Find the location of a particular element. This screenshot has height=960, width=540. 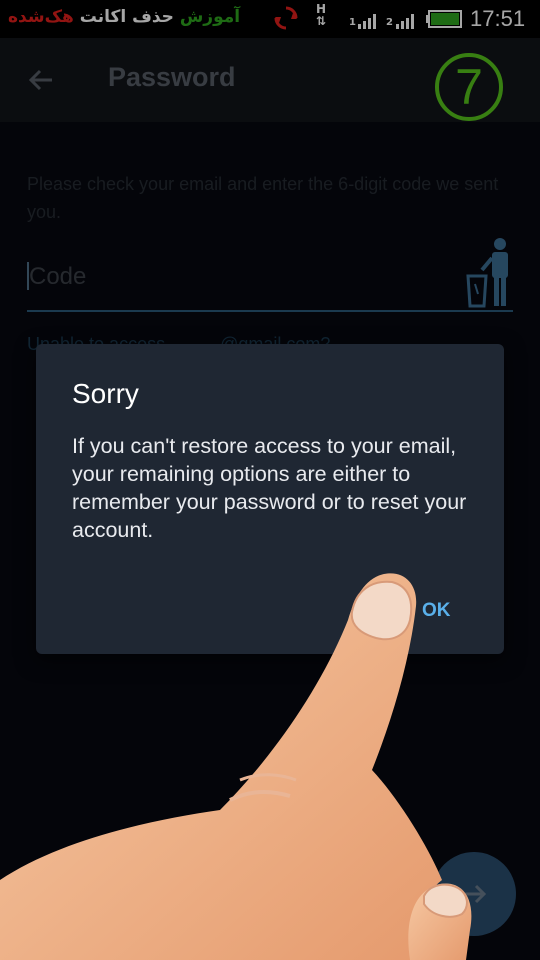

dialog-title: Sorry is located at coordinates (105, 393).